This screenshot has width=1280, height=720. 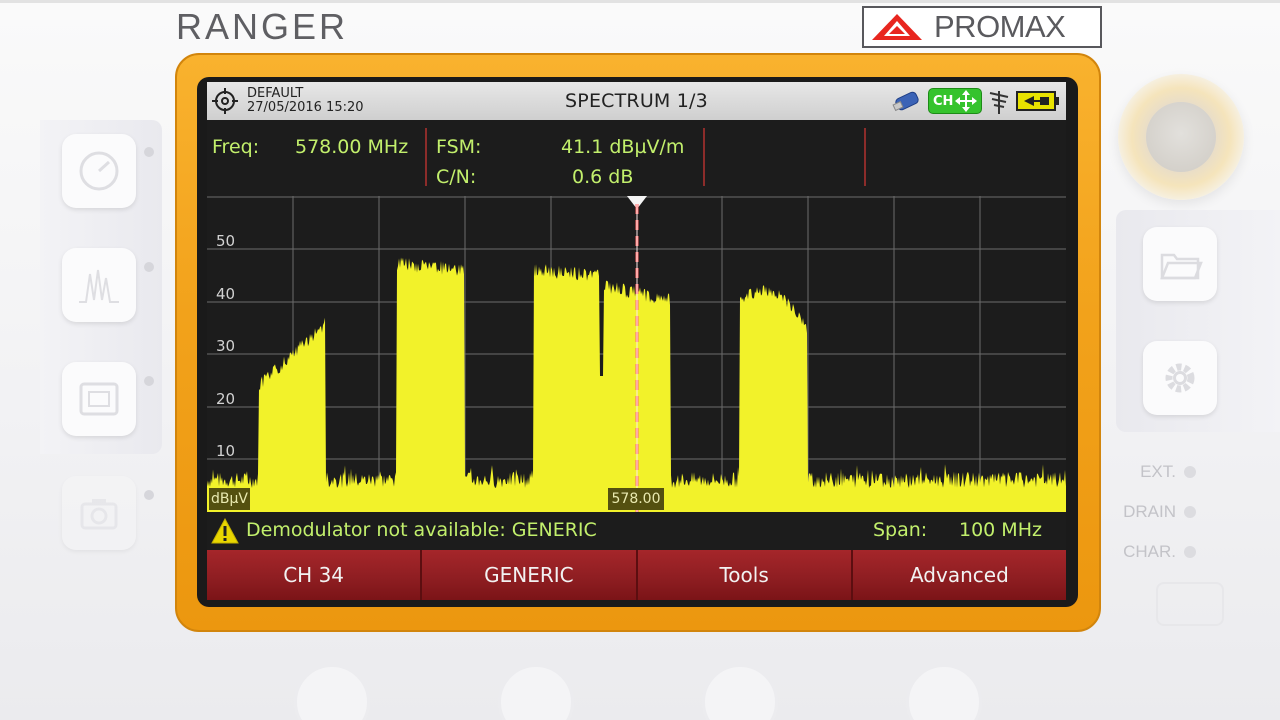 I want to click on usb-icon, so click(x=905, y=101).